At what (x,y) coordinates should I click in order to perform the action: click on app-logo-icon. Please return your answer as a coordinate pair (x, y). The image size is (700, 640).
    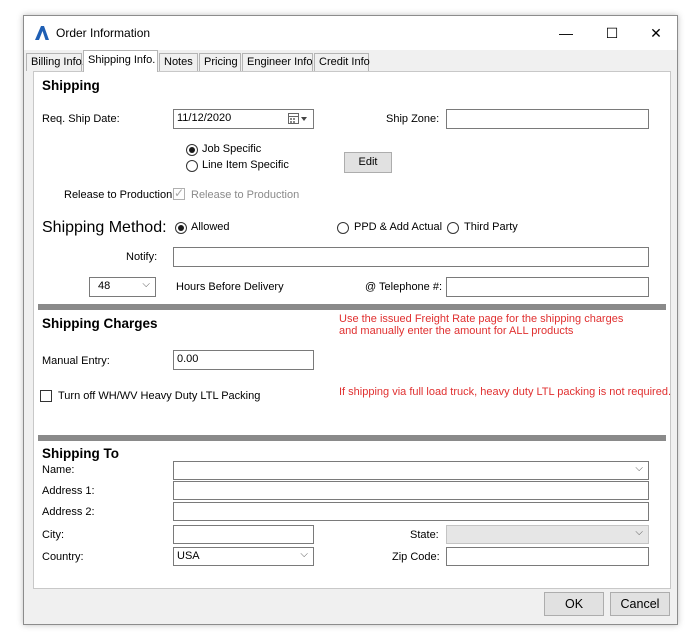
    Looking at the image, I should click on (42, 33).